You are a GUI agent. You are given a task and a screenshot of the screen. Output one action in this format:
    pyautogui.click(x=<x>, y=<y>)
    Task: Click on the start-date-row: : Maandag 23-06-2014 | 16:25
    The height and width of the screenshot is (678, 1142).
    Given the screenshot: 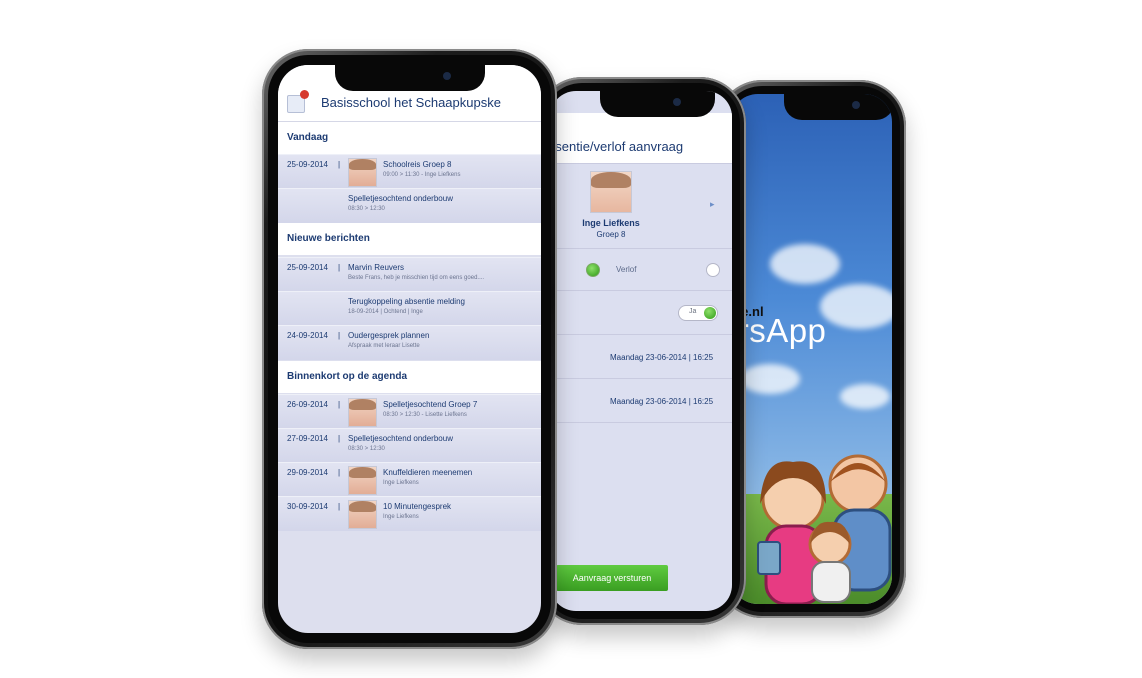 What is the action you would take?
    pyautogui.click(x=641, y=356)
    